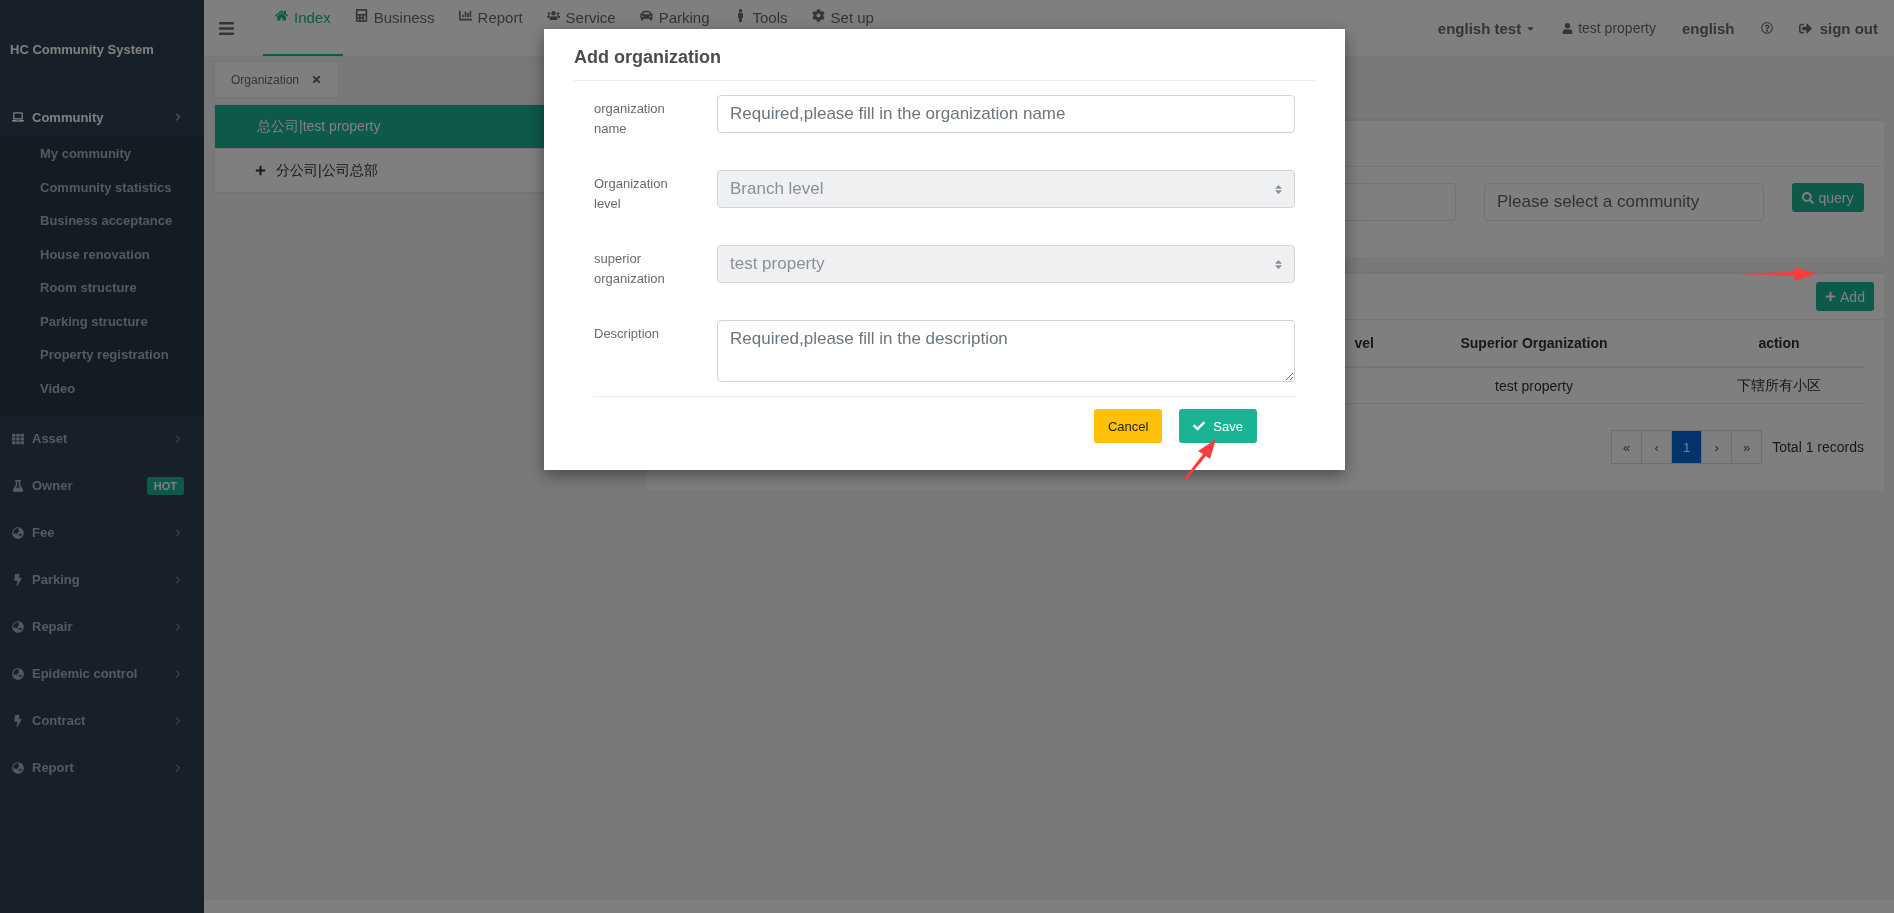 This screenshot has width=1894, height=913. I want to click on property-link: test property, so click(1609, 28).